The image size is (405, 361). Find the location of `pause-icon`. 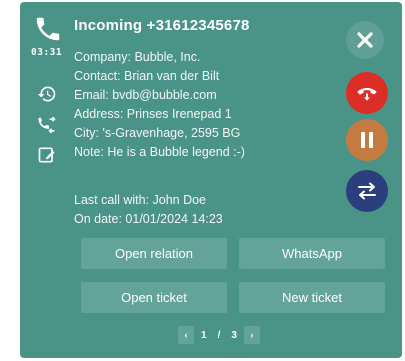

pause-icon is located at coordinates (367, 140).